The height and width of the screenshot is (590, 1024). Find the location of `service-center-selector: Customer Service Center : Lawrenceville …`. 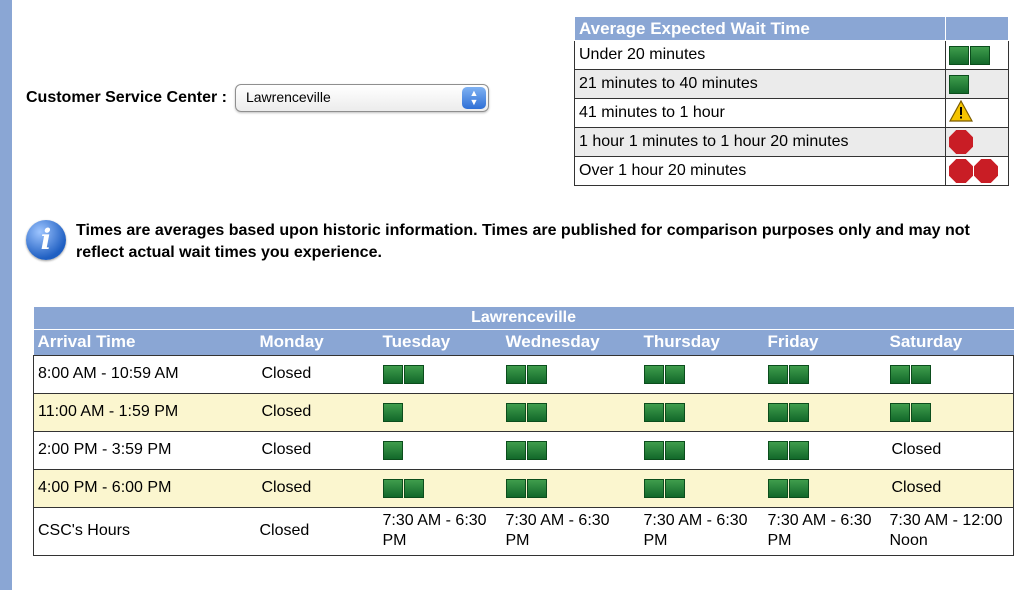

service-center-selector: Customer Service Center : Lawrenceville … is located at coordinates (257, 98).